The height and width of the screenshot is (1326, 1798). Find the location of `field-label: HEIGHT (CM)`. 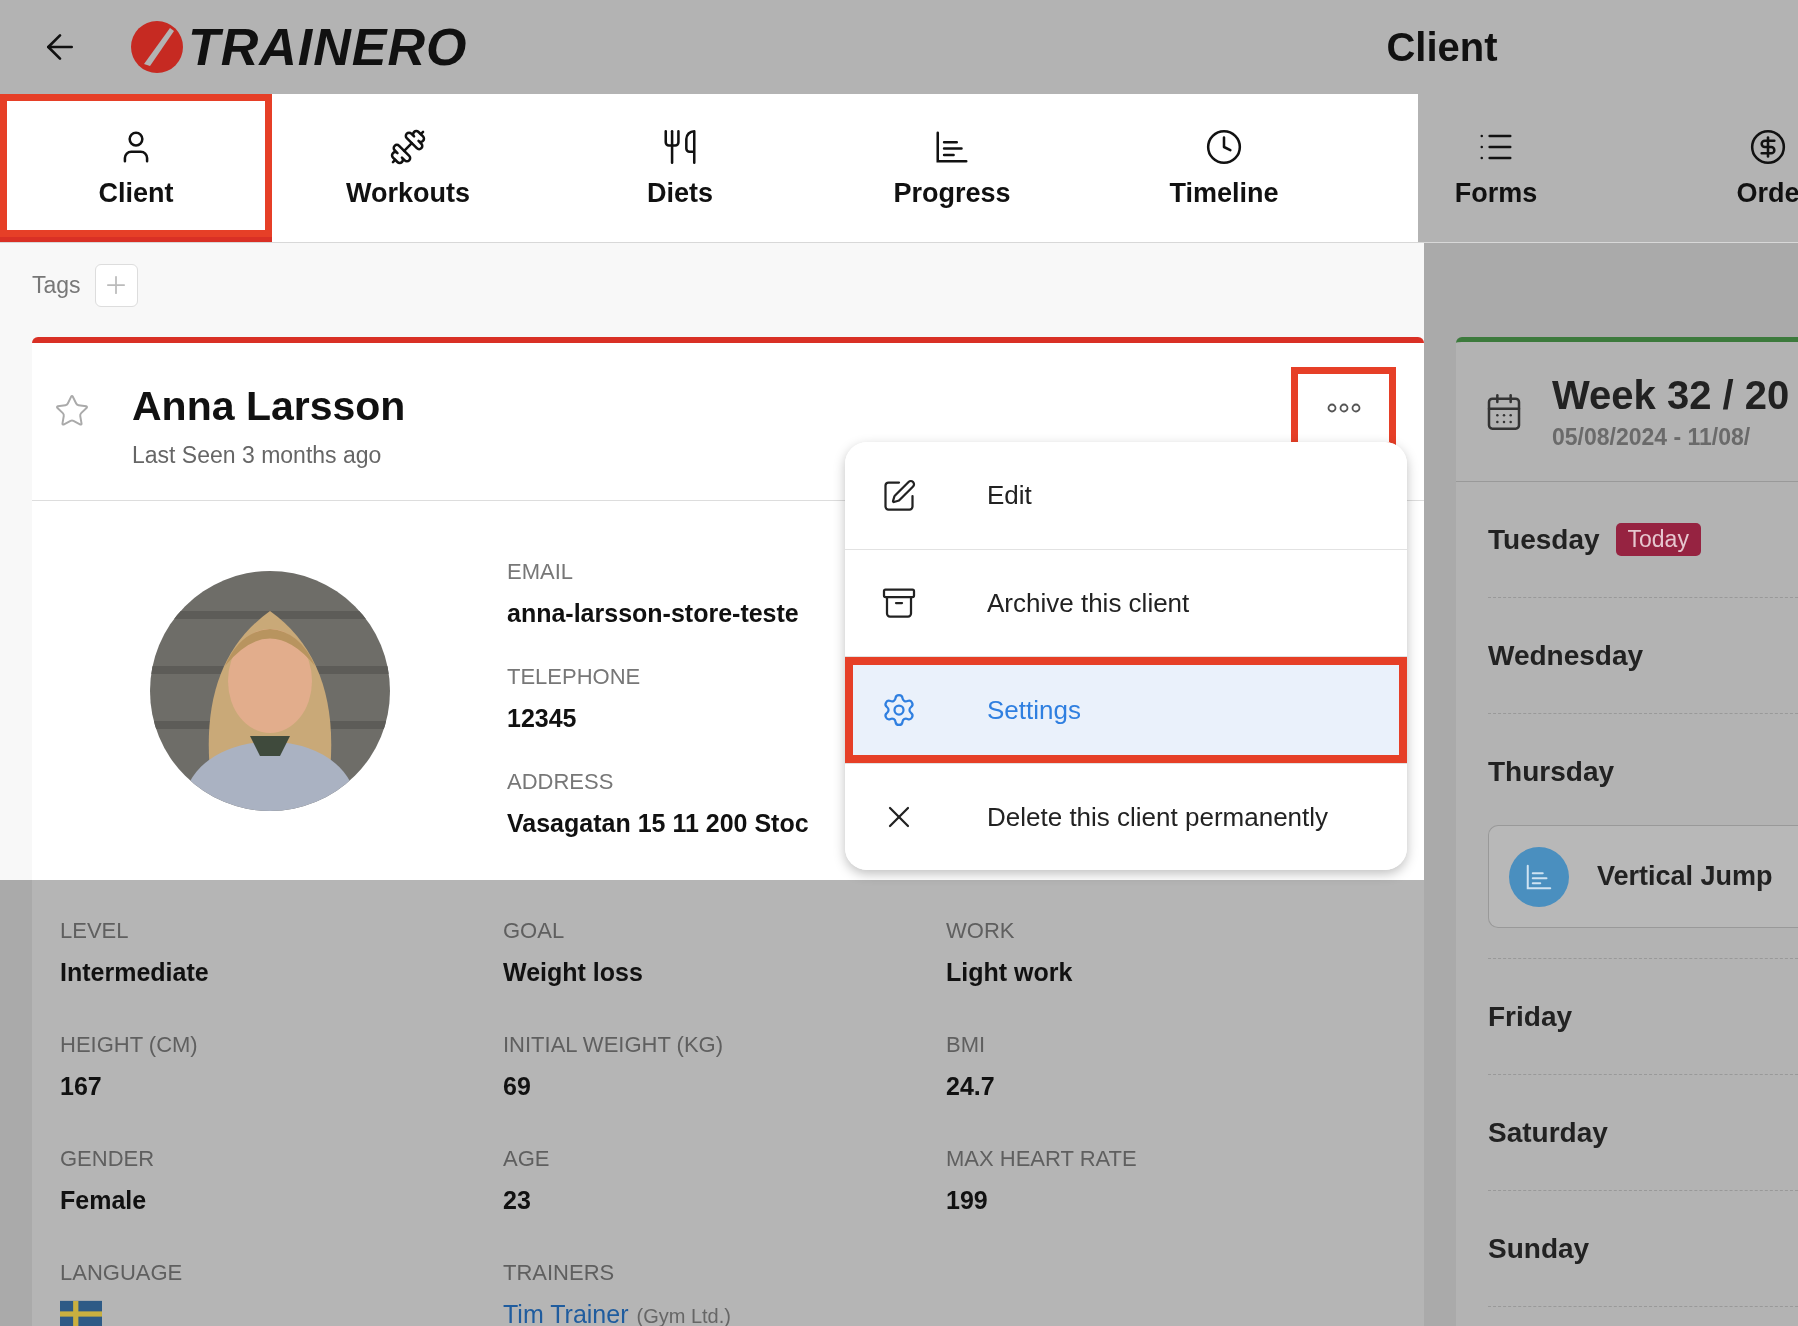

field-label: HEIGHT (CM) is located at coordinates (129, 1045).